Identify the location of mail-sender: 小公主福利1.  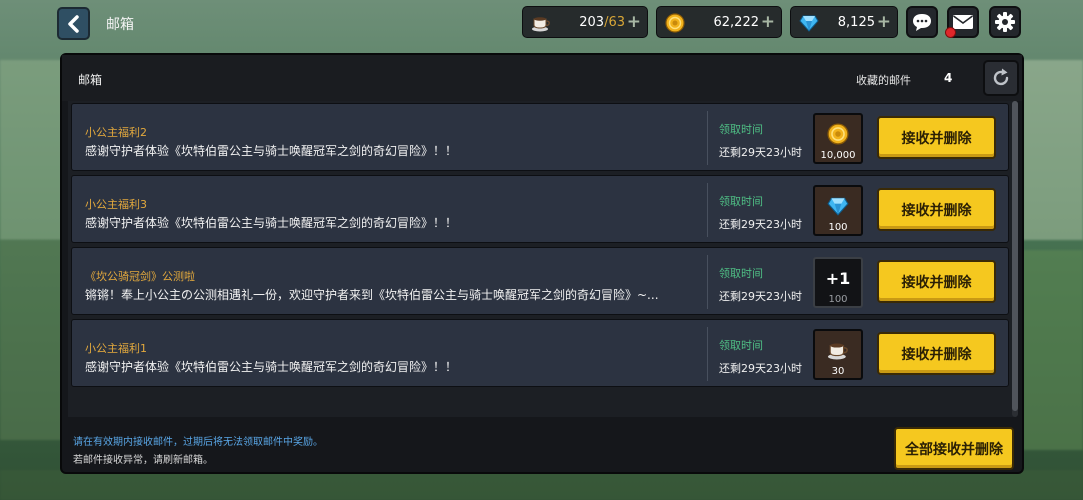
(116, 348).